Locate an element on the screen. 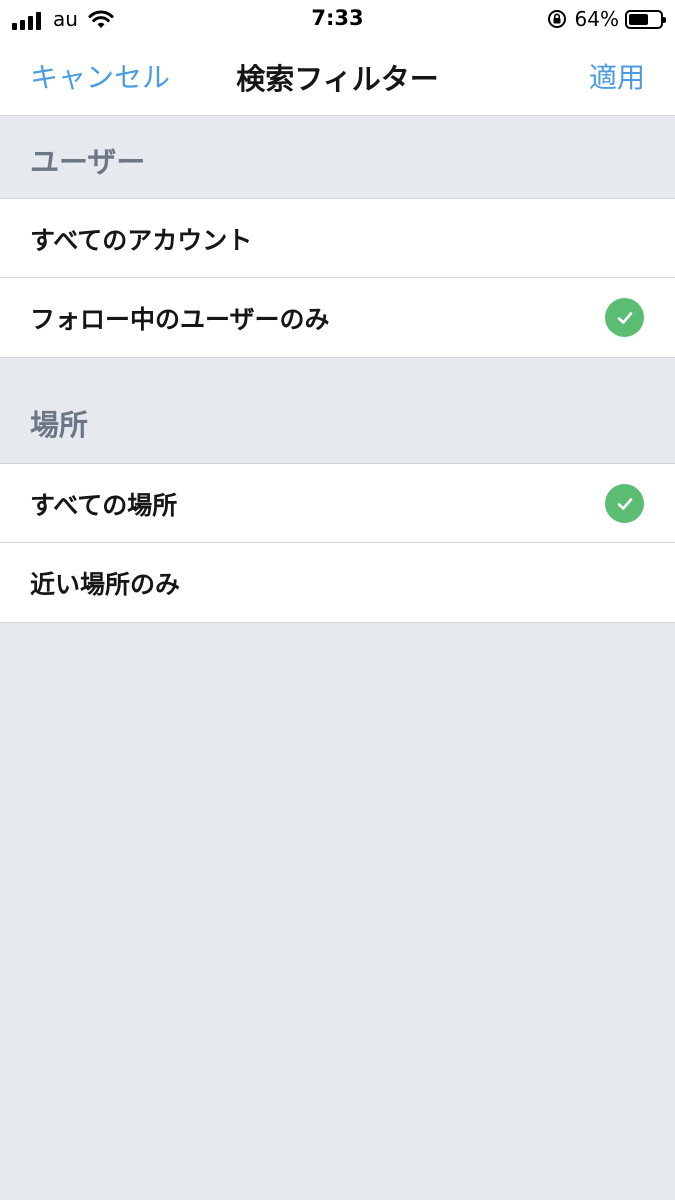 This screenshot has width=675, height=1200. option-following-only: フォロー中のユーザーのみ is located at coordinates (337, 318).